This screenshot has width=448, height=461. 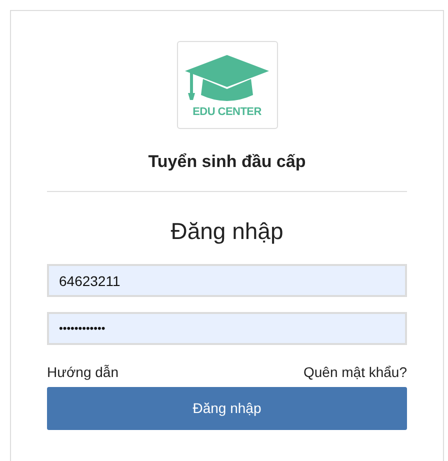 What do you see at coordinates (227, 162) in the screenshot?
I see `app-title: Tuyển sinh đầu cấp` at bounding box center [227, 162].